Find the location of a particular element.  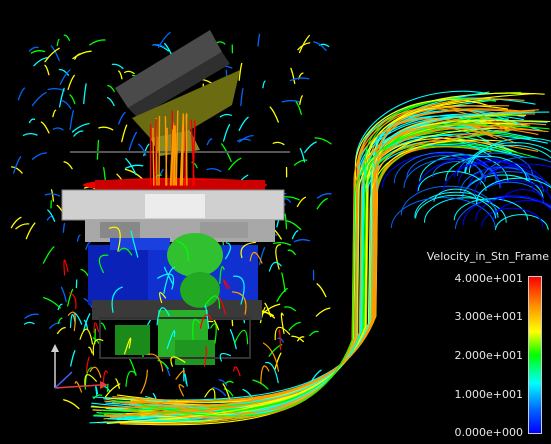

legend-title: Velocity_in_Stn_Frame is located at coordinates (487, 256).